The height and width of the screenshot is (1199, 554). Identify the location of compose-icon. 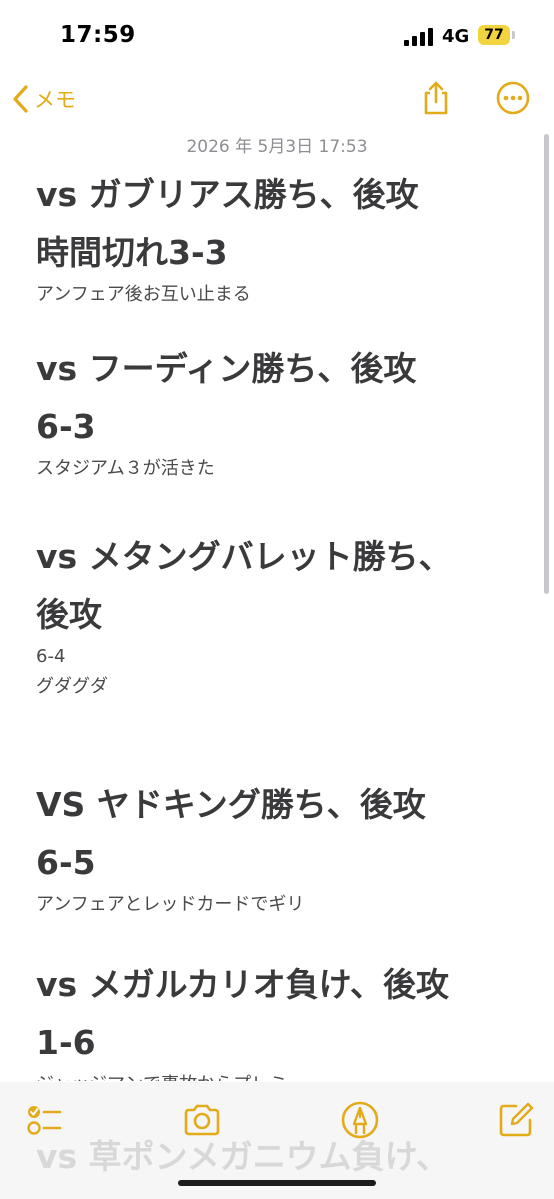
(516, 1120).